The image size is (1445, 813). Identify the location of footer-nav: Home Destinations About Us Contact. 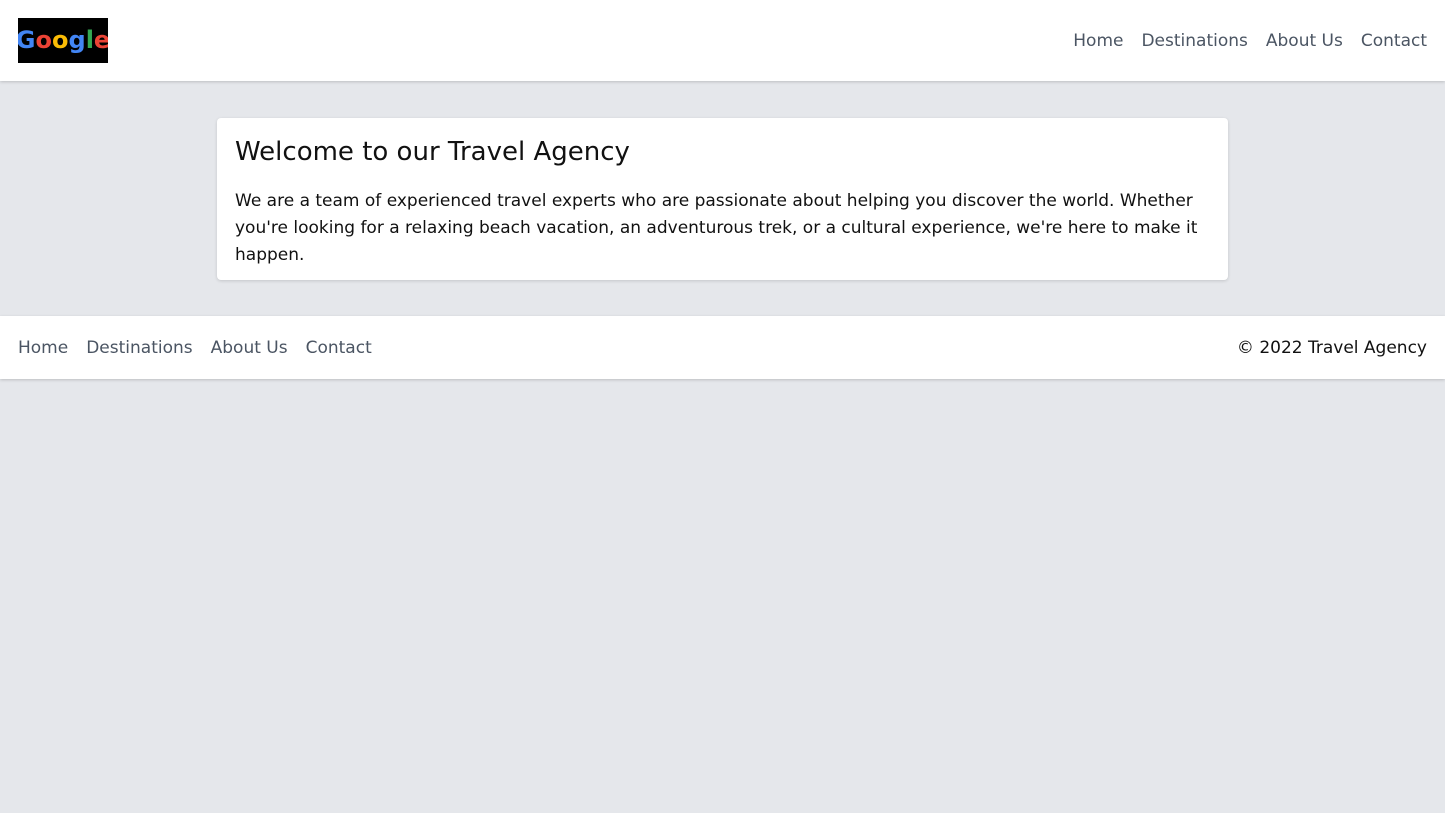
(195, 348).